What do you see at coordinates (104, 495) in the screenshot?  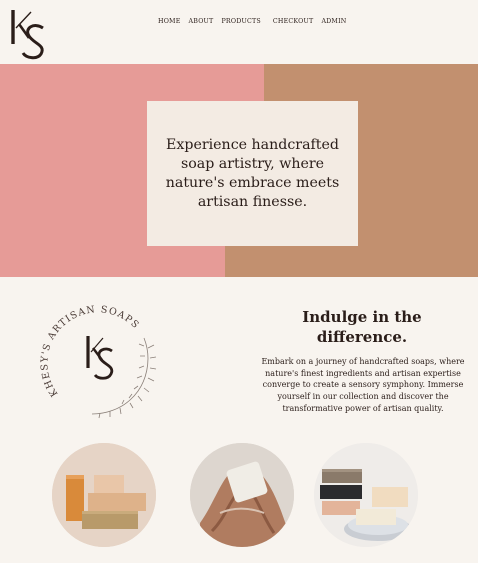 I see `soap-stack-image` at bounding box center [104, 495].